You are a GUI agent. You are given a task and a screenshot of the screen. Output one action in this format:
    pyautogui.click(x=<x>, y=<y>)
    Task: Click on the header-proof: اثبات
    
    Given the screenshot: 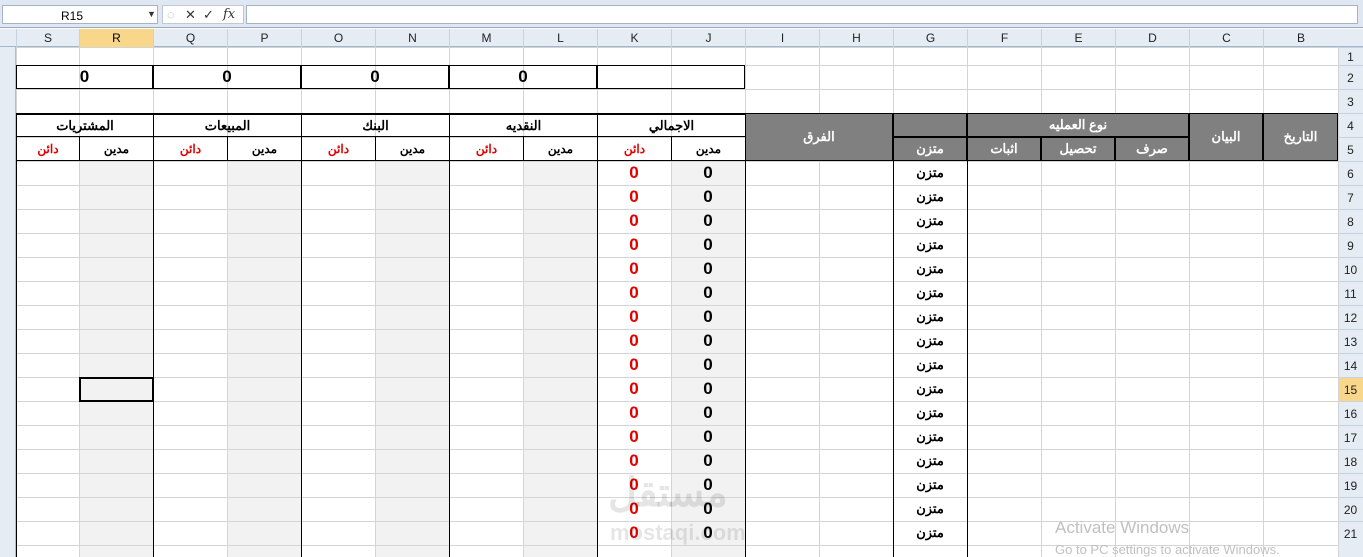 What is the action you would take?
    pyautogui.click(x=1004, y=149)
    